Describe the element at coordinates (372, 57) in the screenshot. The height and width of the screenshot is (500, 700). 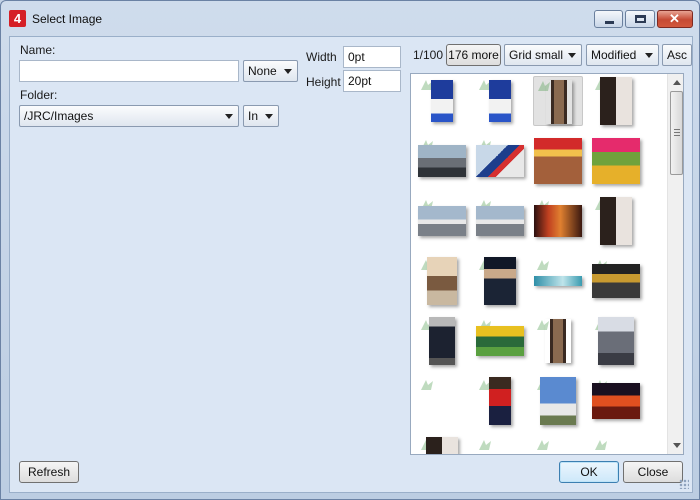
I see `width-input` at that location.